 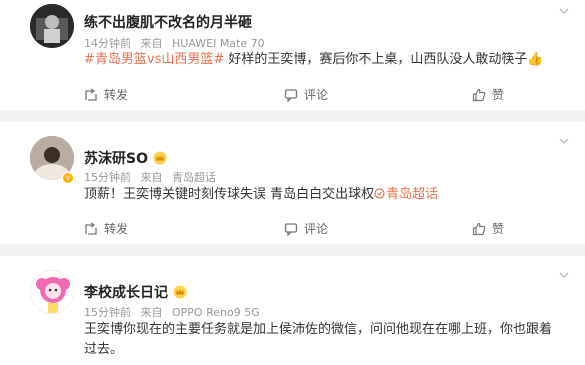 What do you see at coordinates (379, 193) in the screenshot?
I see `topic-icon` at bounding box center [379, 193].